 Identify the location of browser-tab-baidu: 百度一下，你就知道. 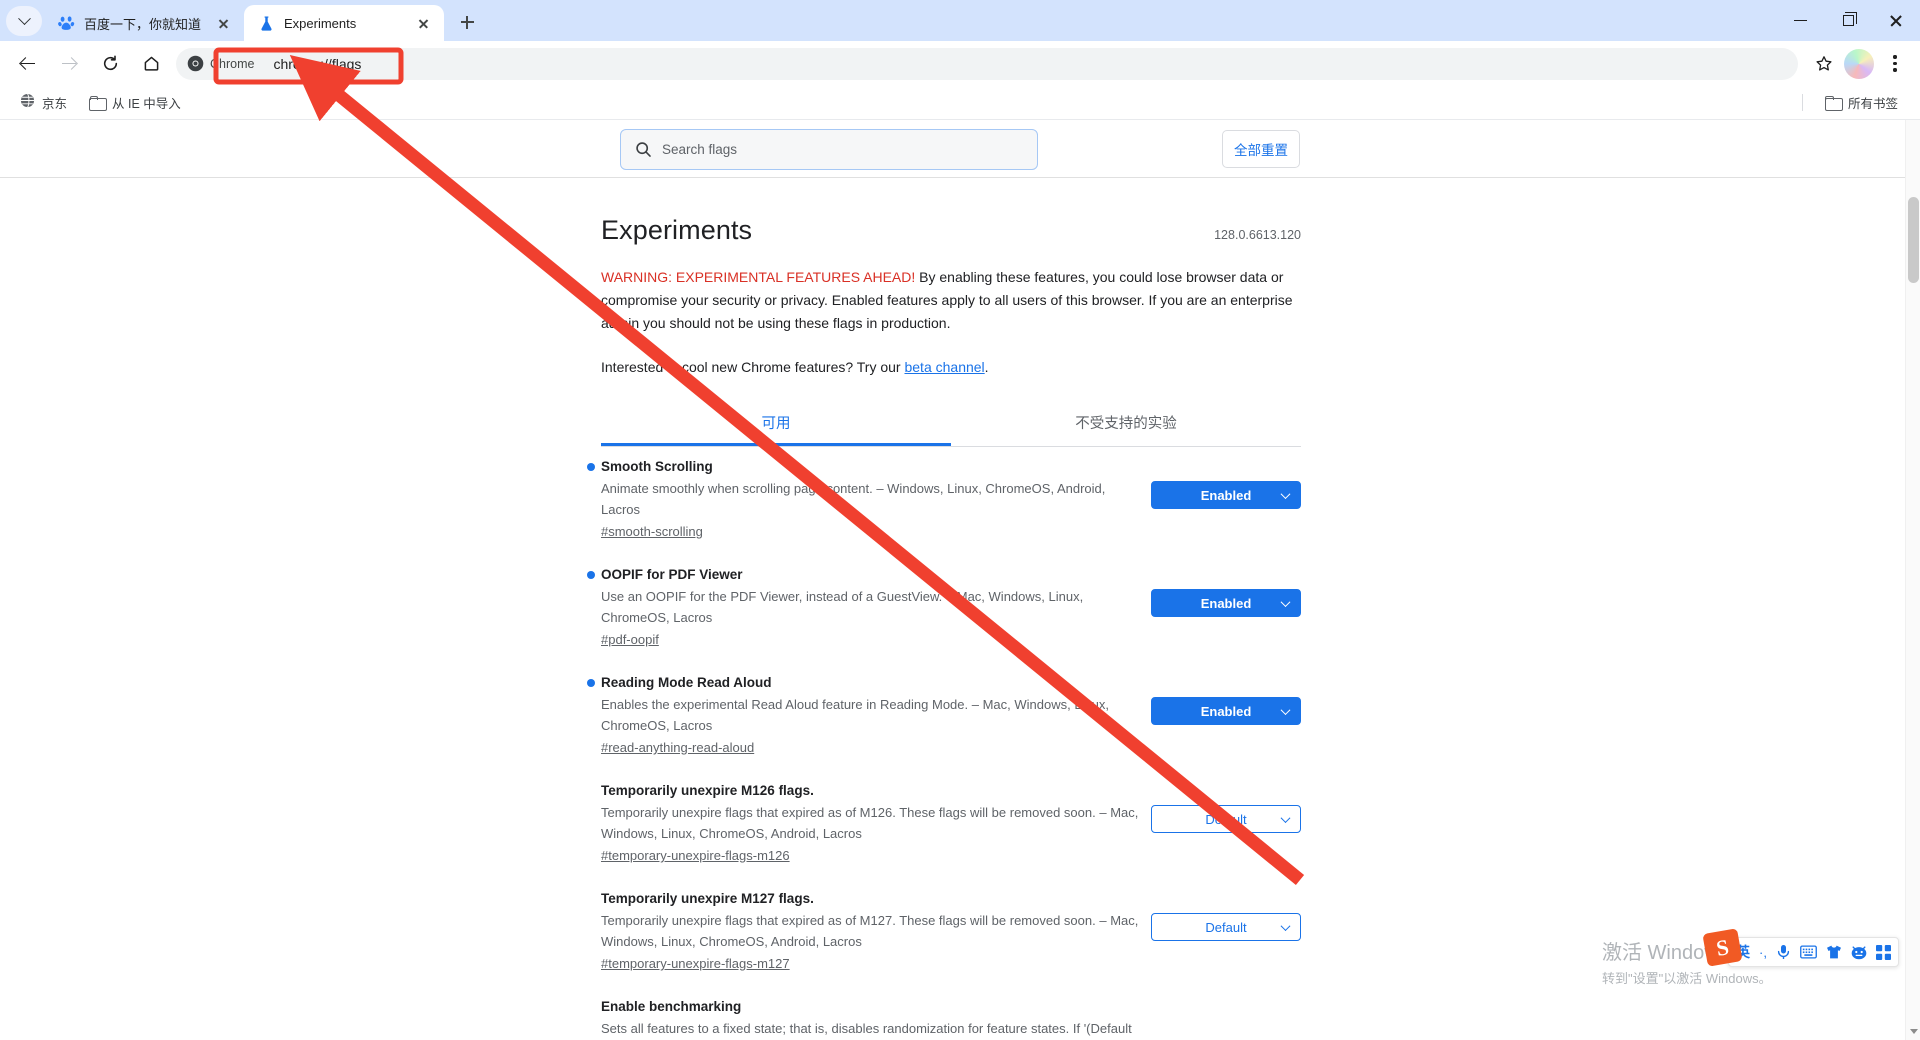
(144, 23).